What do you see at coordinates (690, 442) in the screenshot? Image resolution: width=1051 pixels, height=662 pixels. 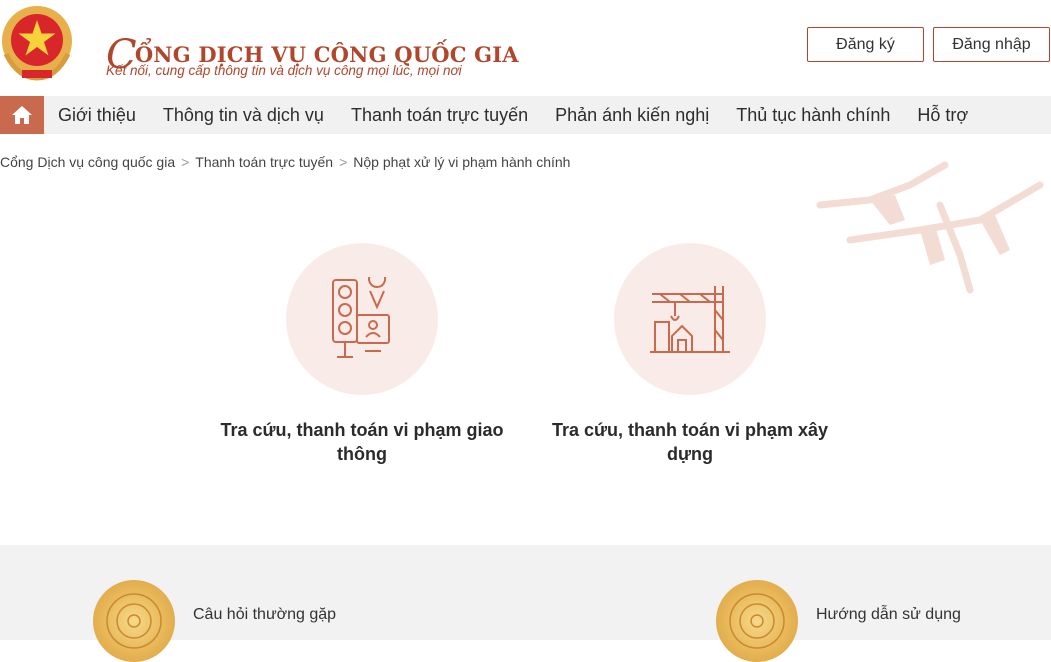 I see `service-card-label: Tra cứu, thanh toán vi phạm xây dựng` at bounding box center [690, 442].